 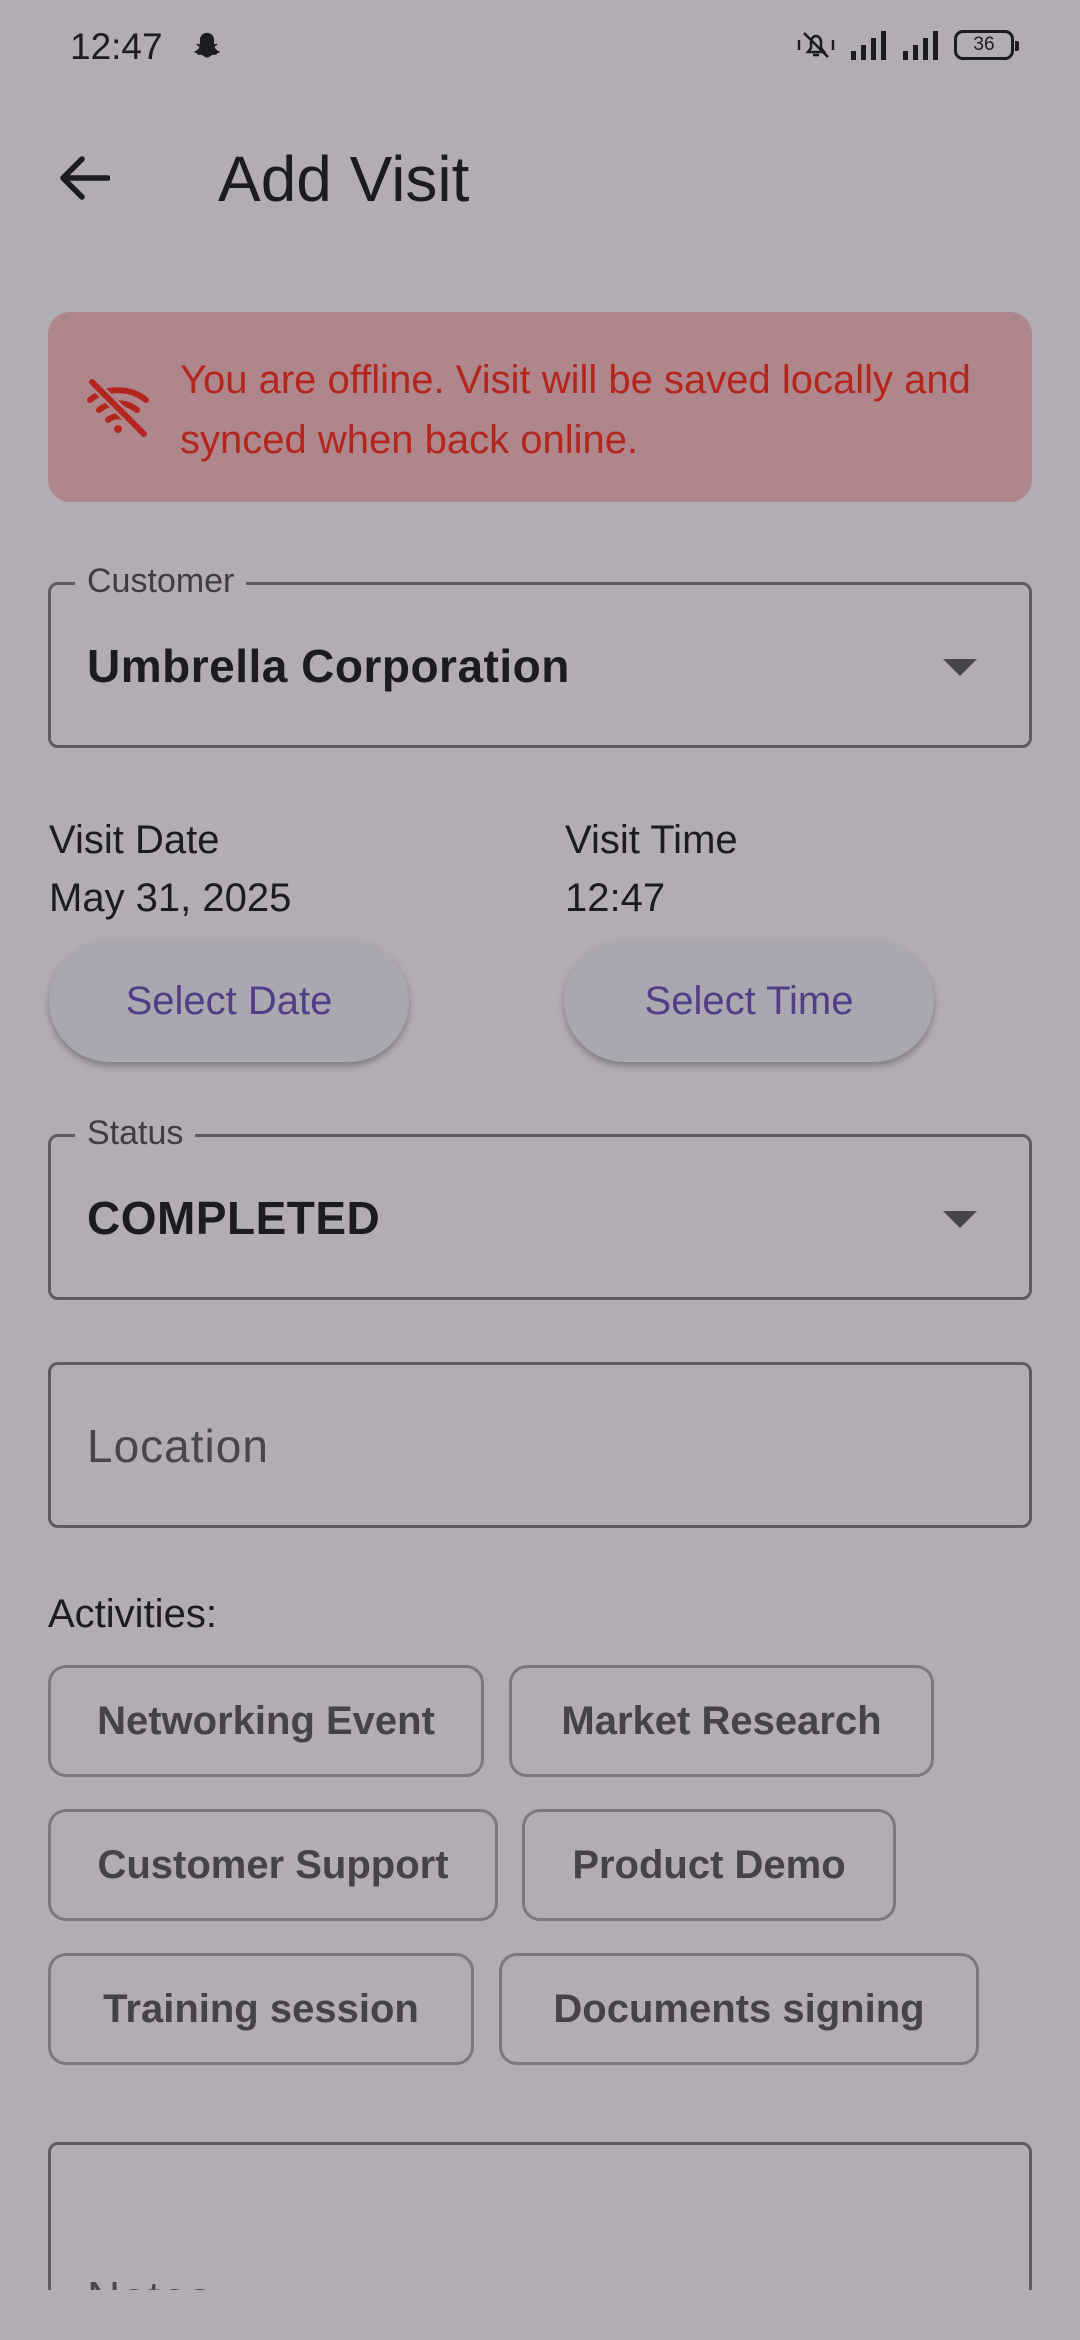 What do you see at coordinates (261, 2009) in the screenshot?
I see `activity-chip-training-session: Training session` at bounding box center [261, 2009].